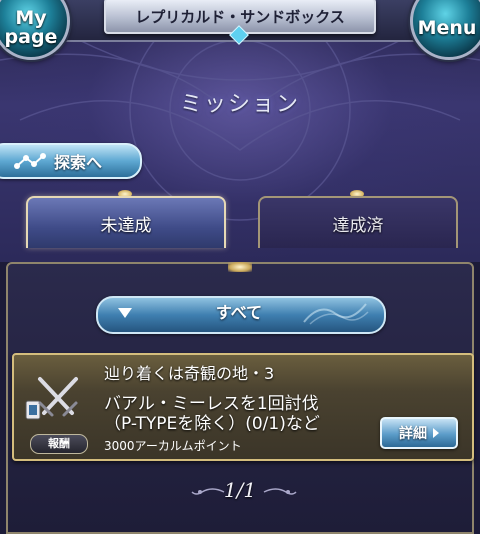 Image resolution: width=480 pixels, height=534 pixels. What do you see at coordinates (31, 37) in the screenshot?
I see `mypage-label-line2: page` at bounding box center [31, 37].